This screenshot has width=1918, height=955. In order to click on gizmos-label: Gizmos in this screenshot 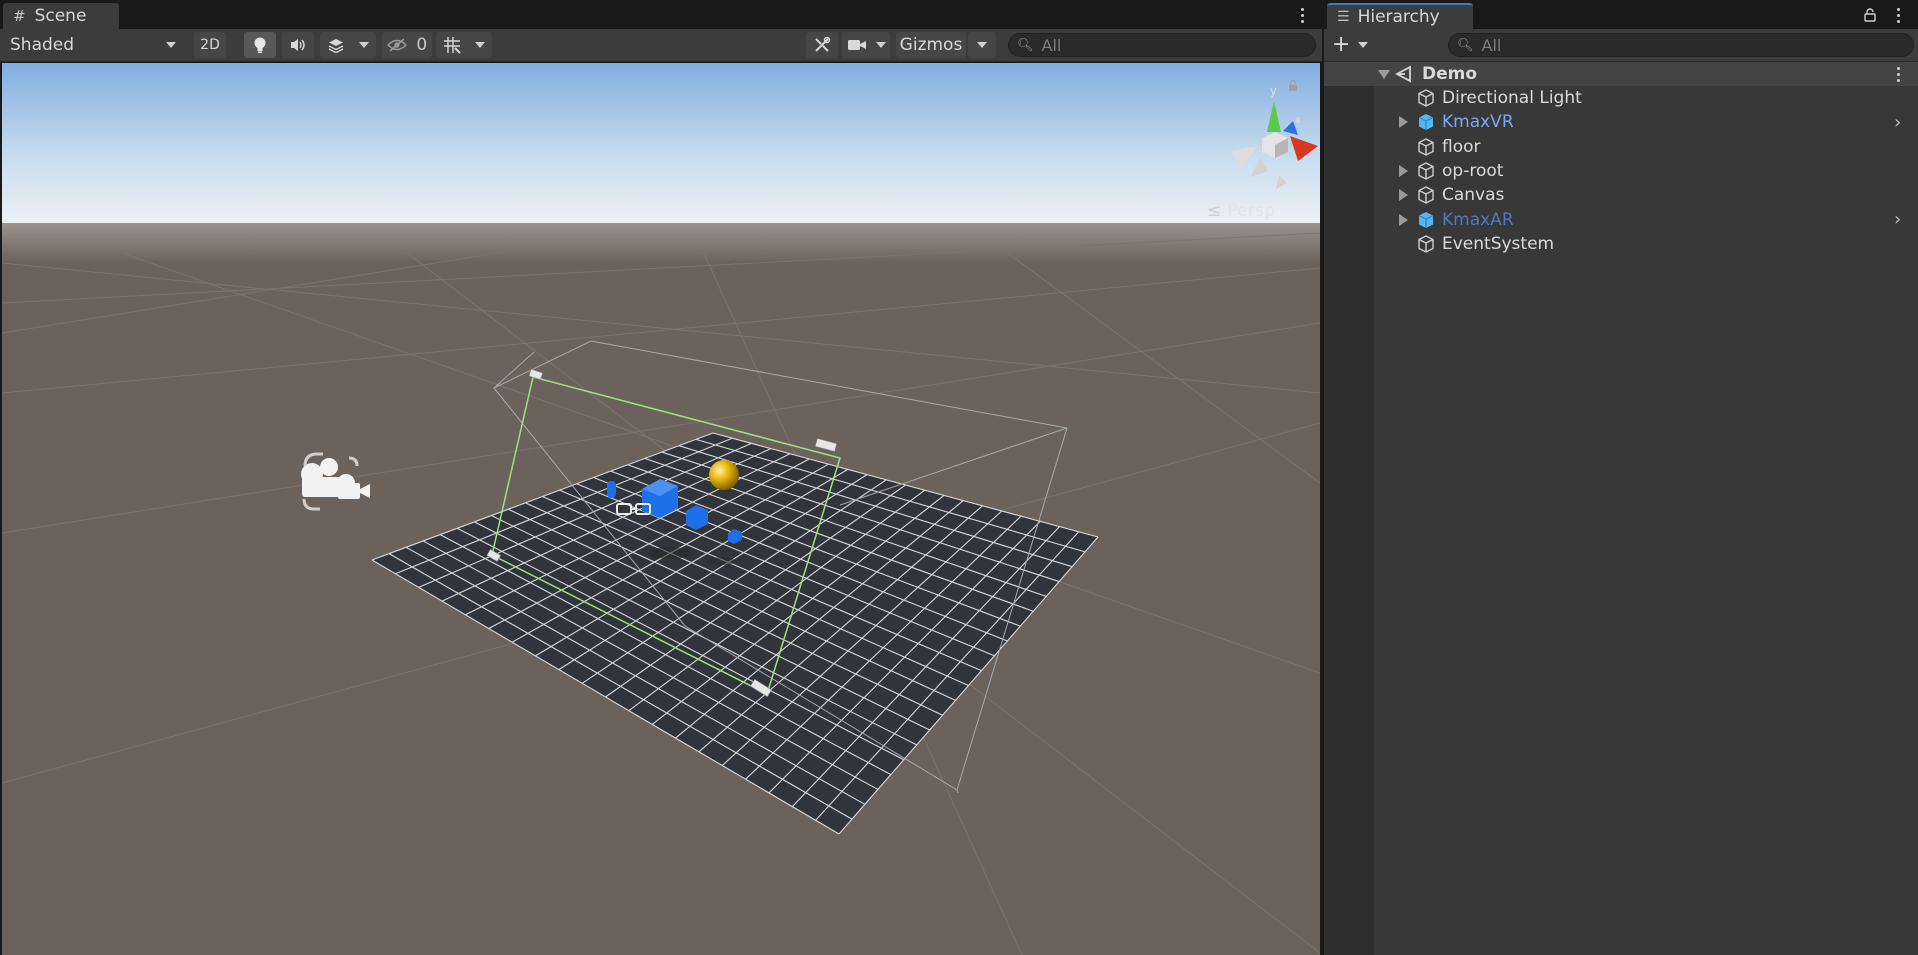, I will do `click(931, 45)`.